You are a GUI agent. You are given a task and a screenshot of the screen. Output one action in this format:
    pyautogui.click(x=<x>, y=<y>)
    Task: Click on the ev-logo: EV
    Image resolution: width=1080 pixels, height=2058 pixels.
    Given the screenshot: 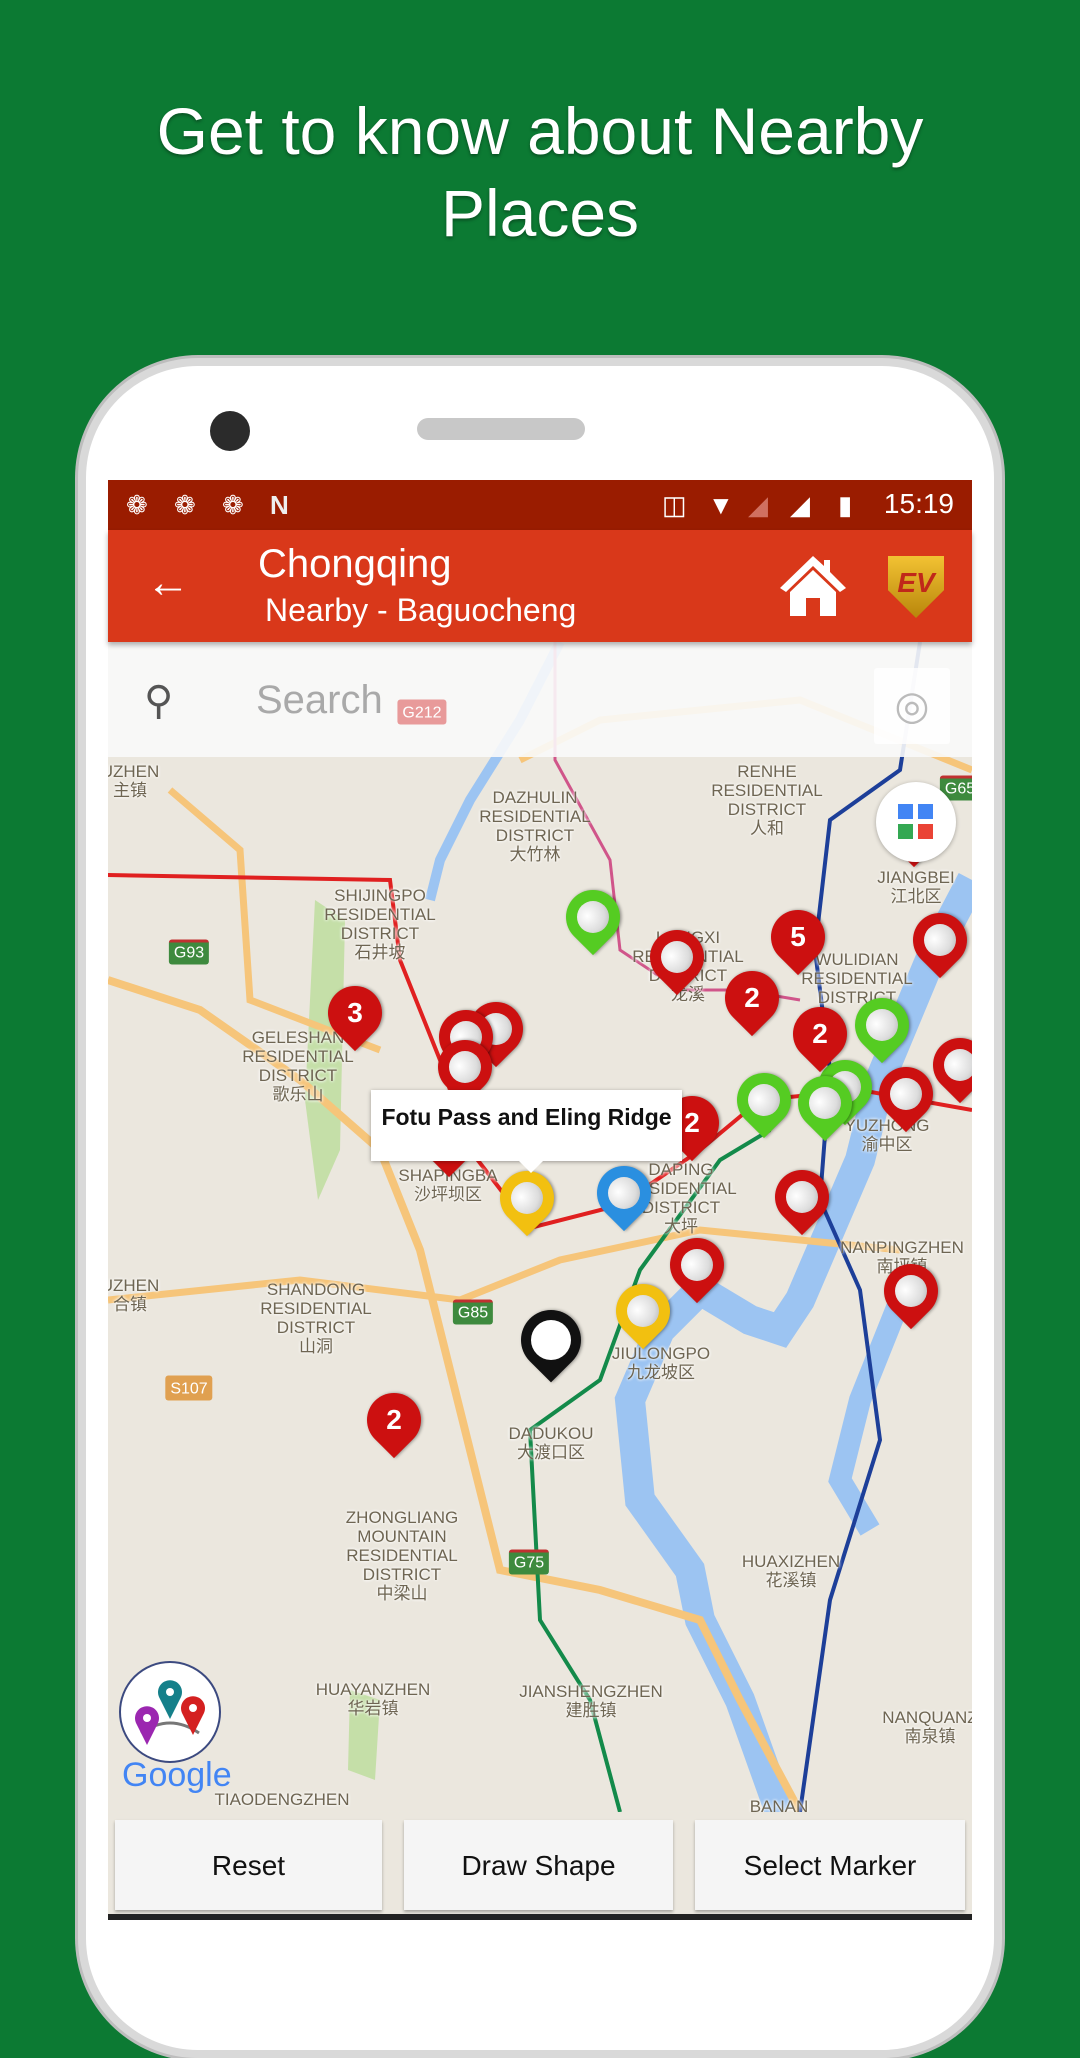 What is the action you would take?
    pyautogui.click(x=916, y=587)
    